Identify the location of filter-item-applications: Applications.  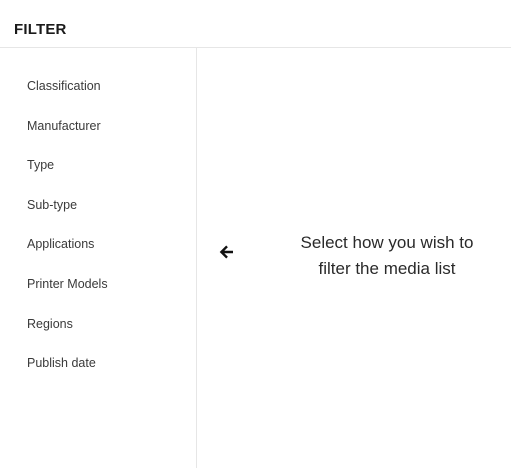
(98, 256).